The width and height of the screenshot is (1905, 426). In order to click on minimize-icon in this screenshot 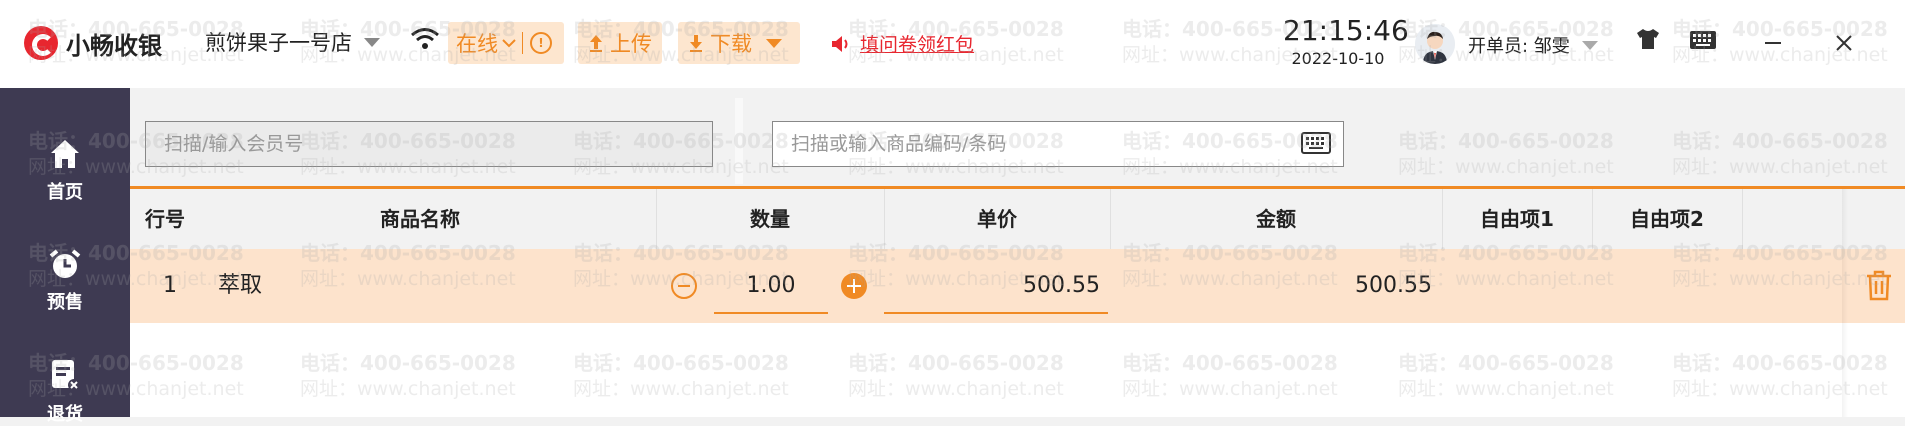, I will do `click(1773, 43)`.